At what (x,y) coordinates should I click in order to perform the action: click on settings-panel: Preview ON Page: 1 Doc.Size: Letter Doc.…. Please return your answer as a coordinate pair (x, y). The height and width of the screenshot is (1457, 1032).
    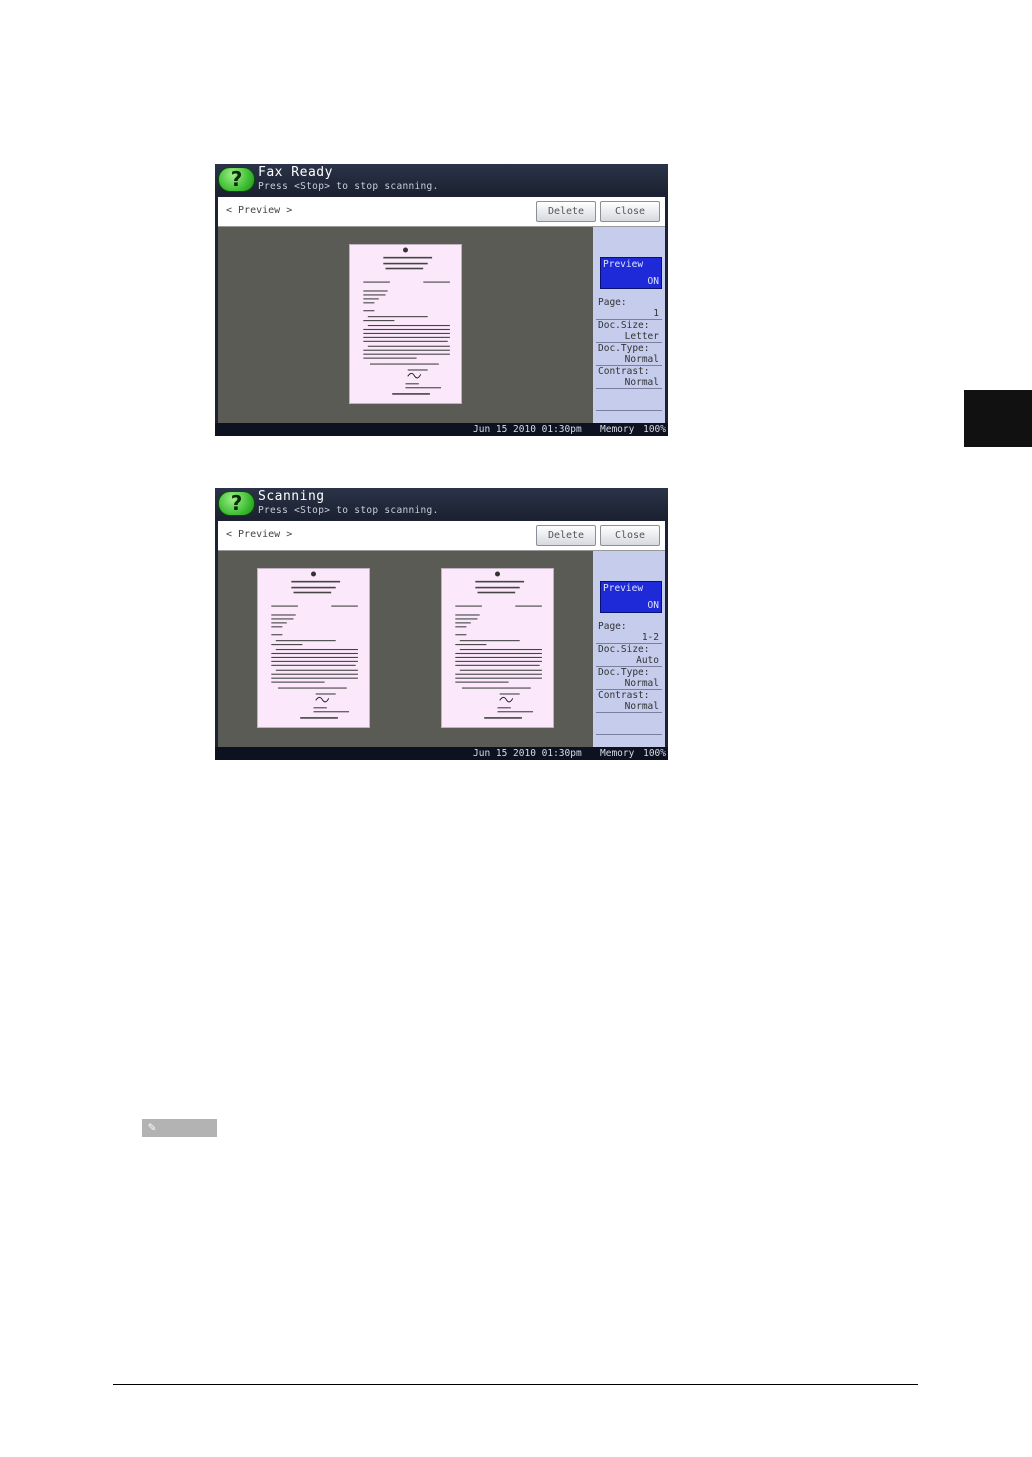
    Looking at the image, I should click on (629, 325).